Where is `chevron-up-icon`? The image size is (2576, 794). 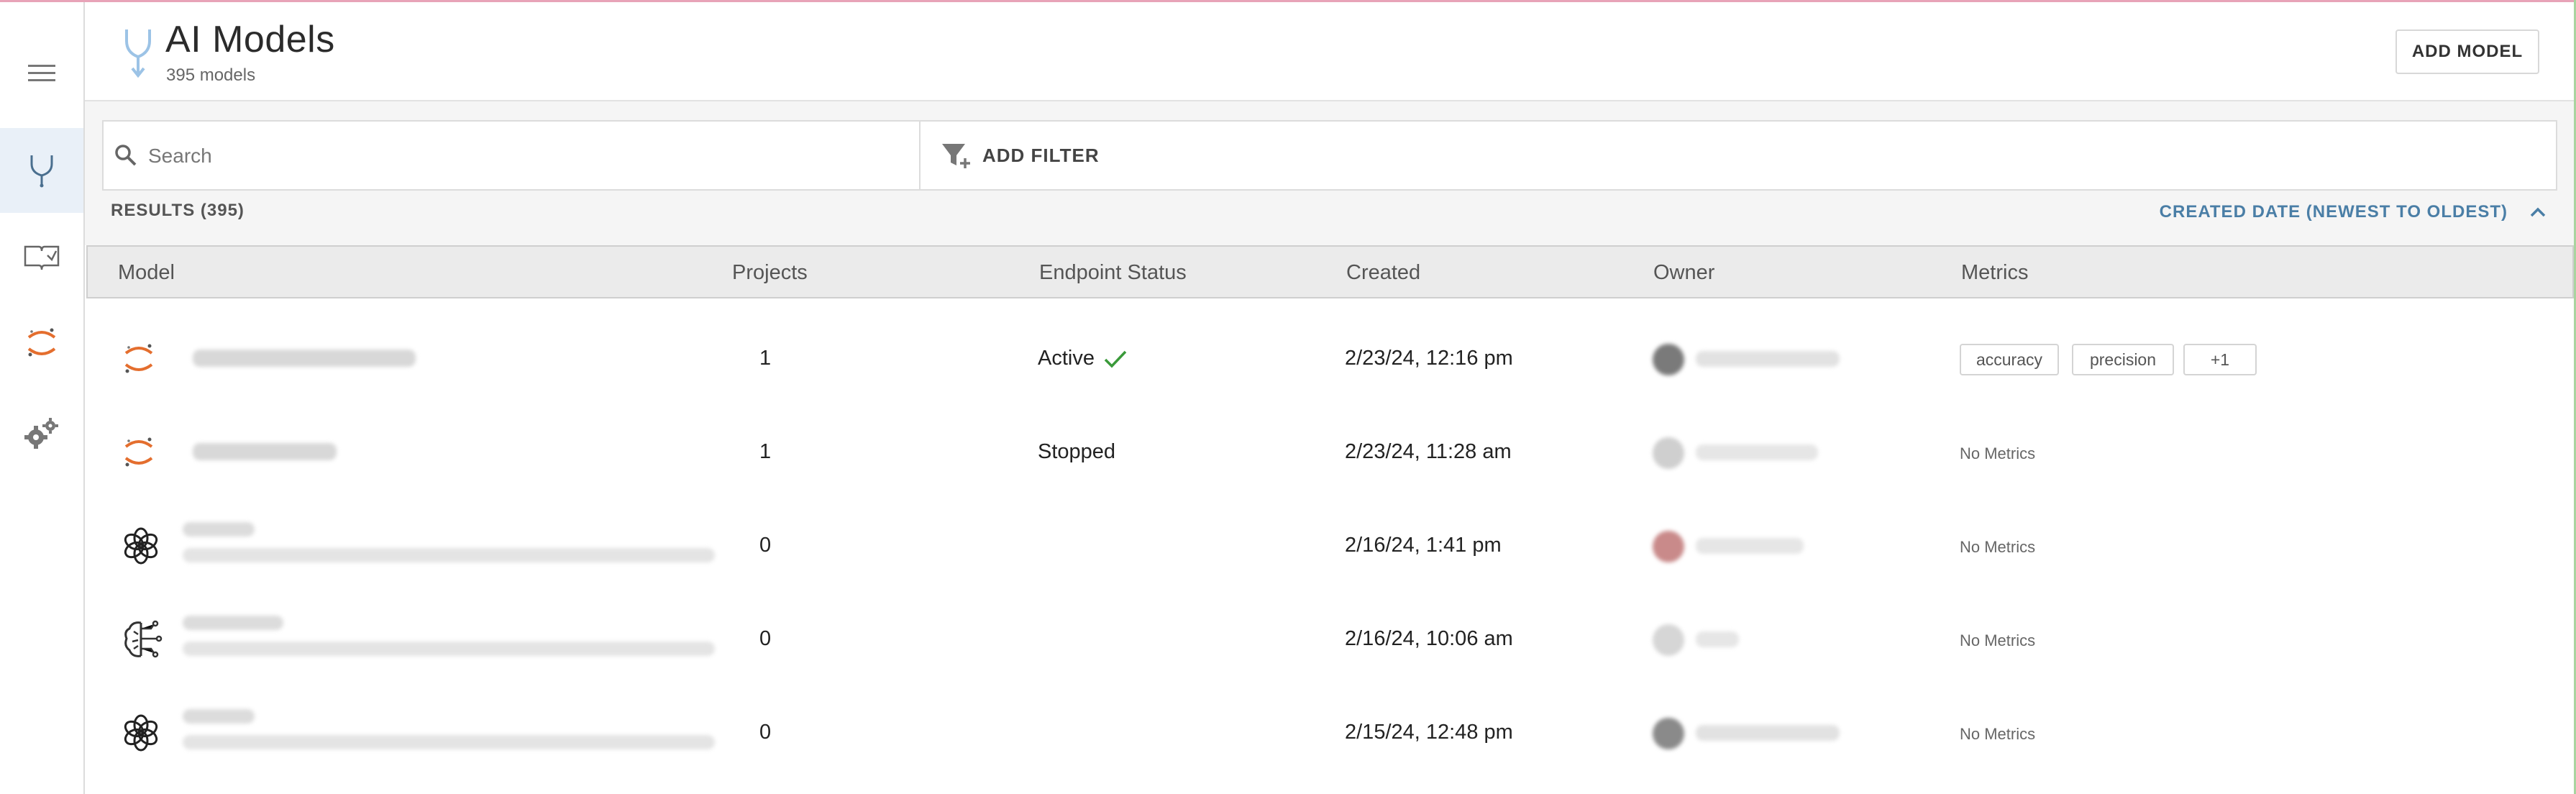 chevron-up-icon is located at coordinates (2538, 212).